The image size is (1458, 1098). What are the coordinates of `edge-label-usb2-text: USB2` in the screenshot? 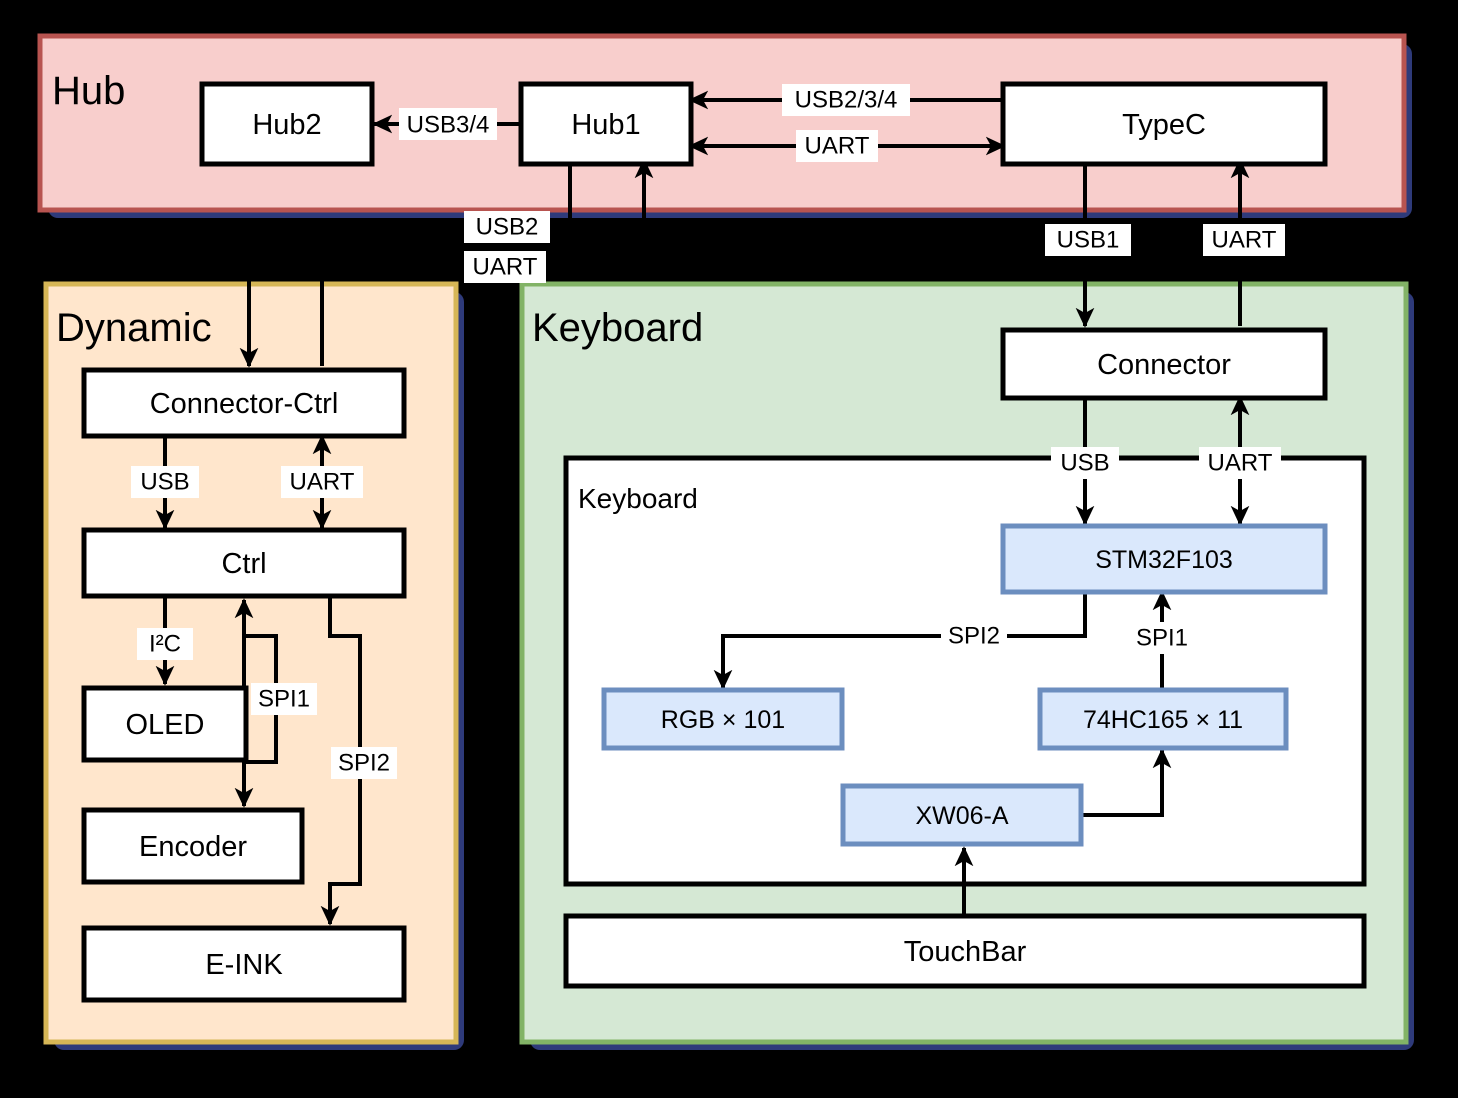 It's located at (507, 227).